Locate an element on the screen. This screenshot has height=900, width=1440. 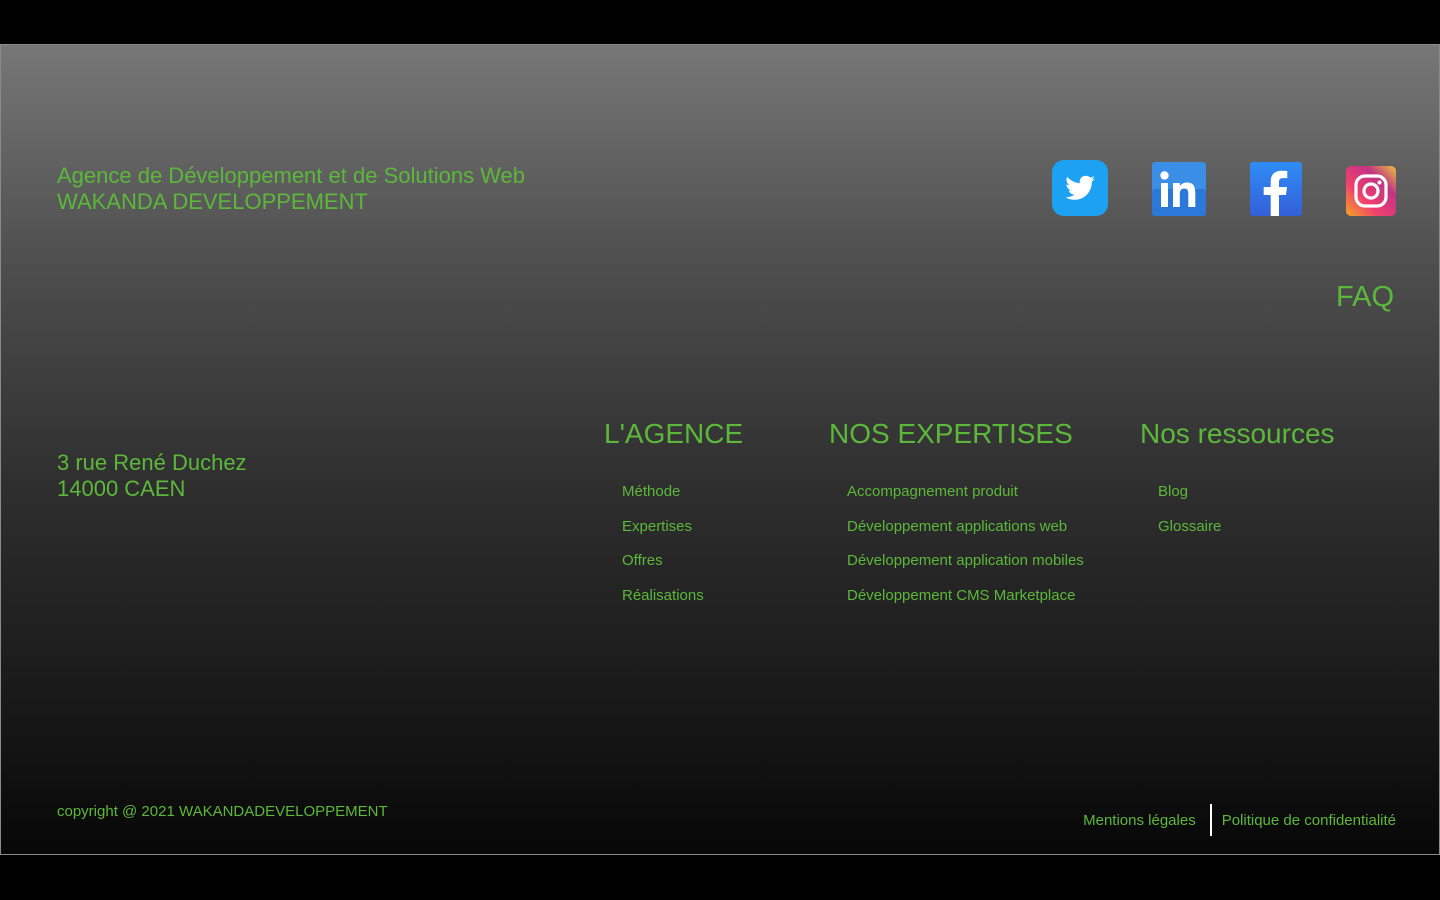
twitter-icon is located at coordinates (1080, 188).